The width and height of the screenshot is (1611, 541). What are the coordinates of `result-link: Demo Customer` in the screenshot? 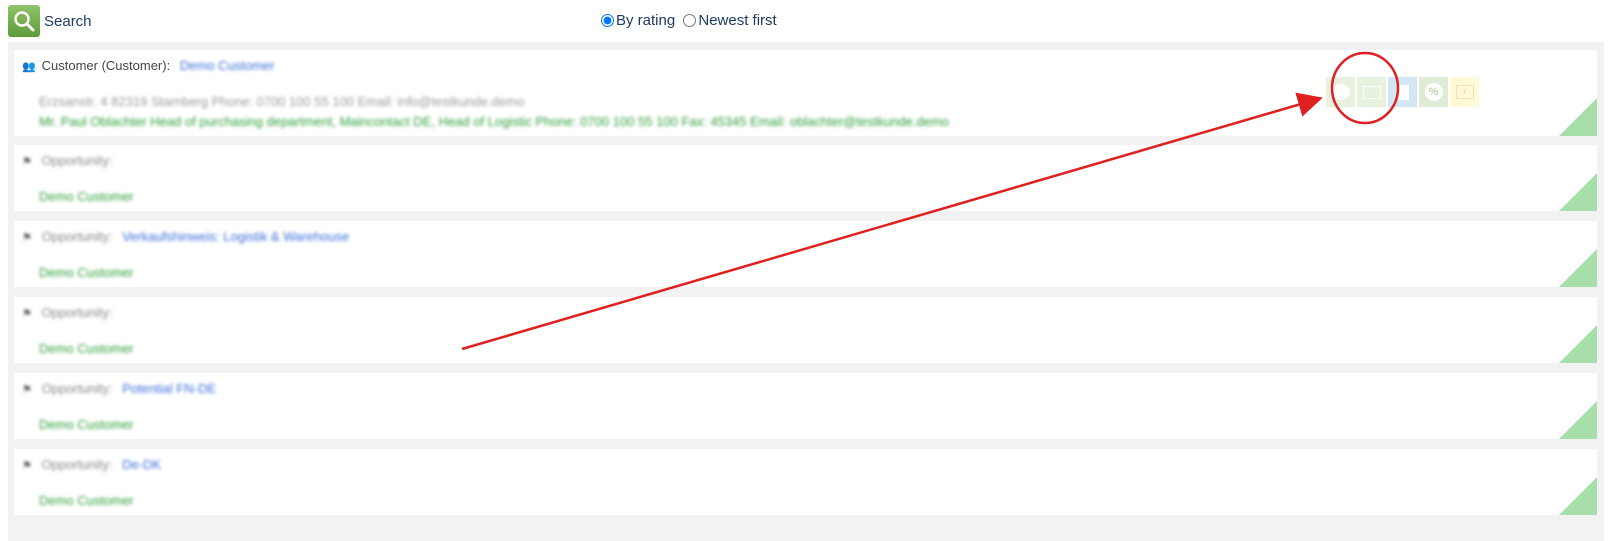 It's located at (227, 65).